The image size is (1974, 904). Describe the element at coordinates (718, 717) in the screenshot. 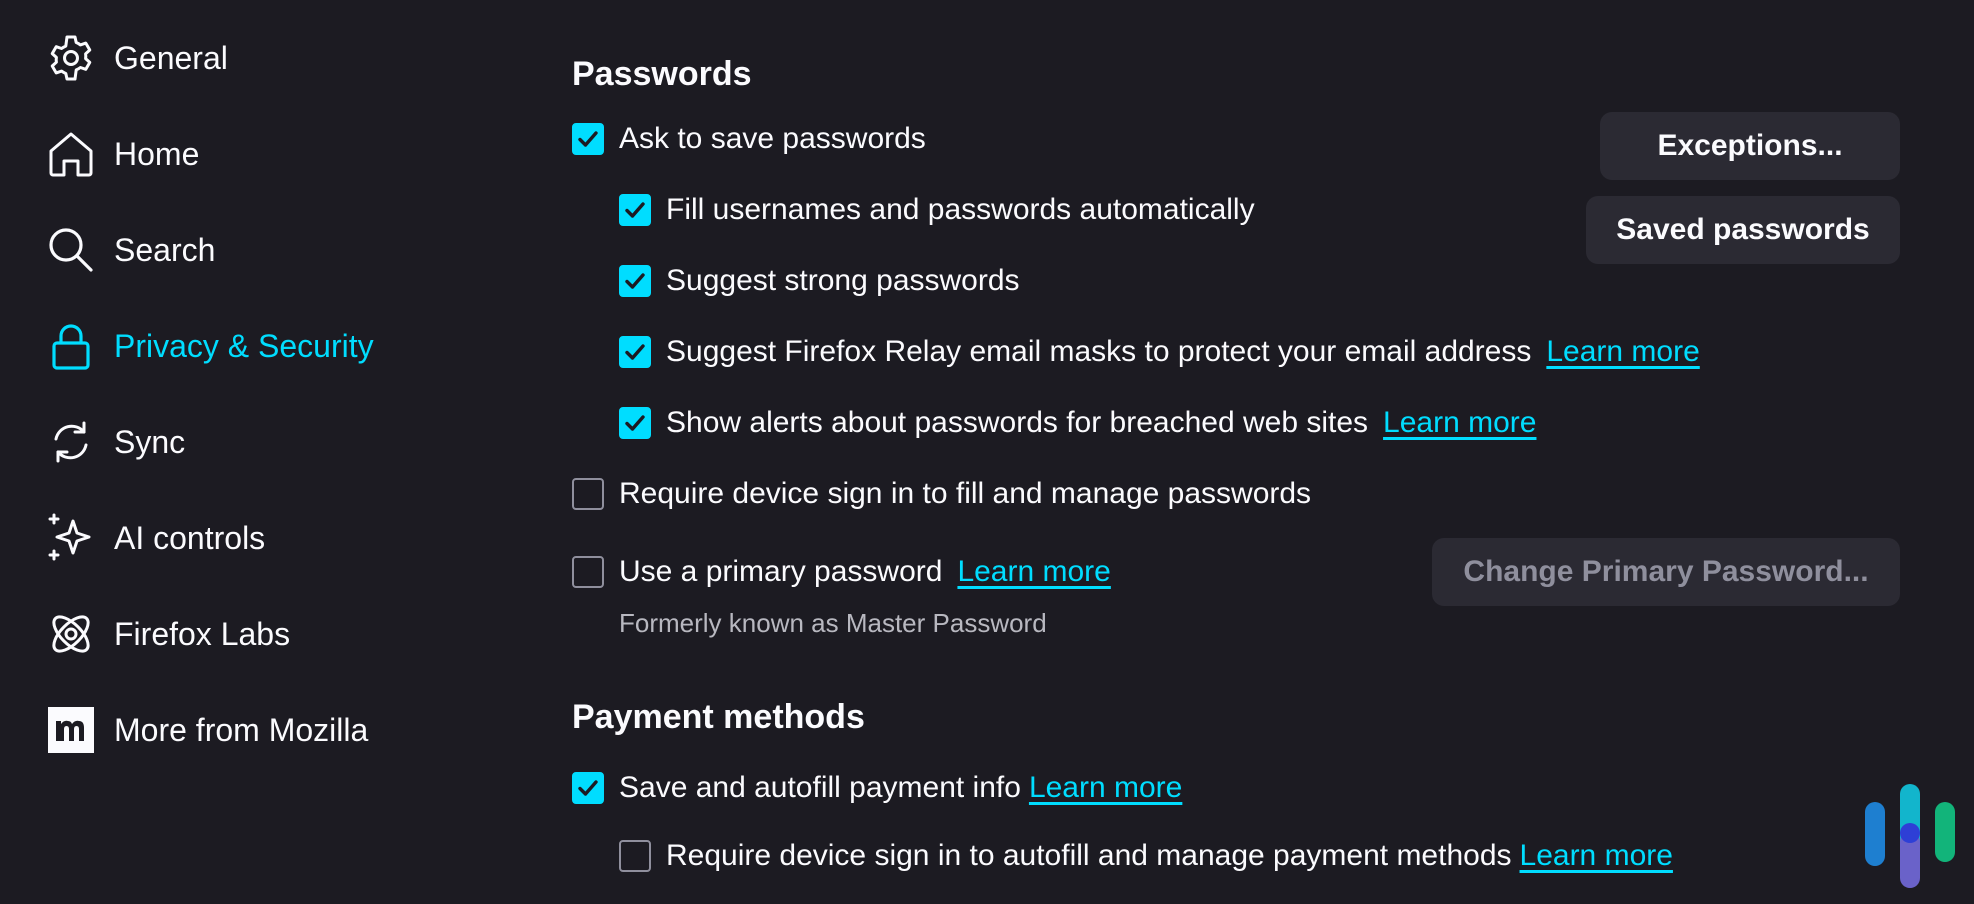

I see `payment-methods-heading: Payment methods` at that location.